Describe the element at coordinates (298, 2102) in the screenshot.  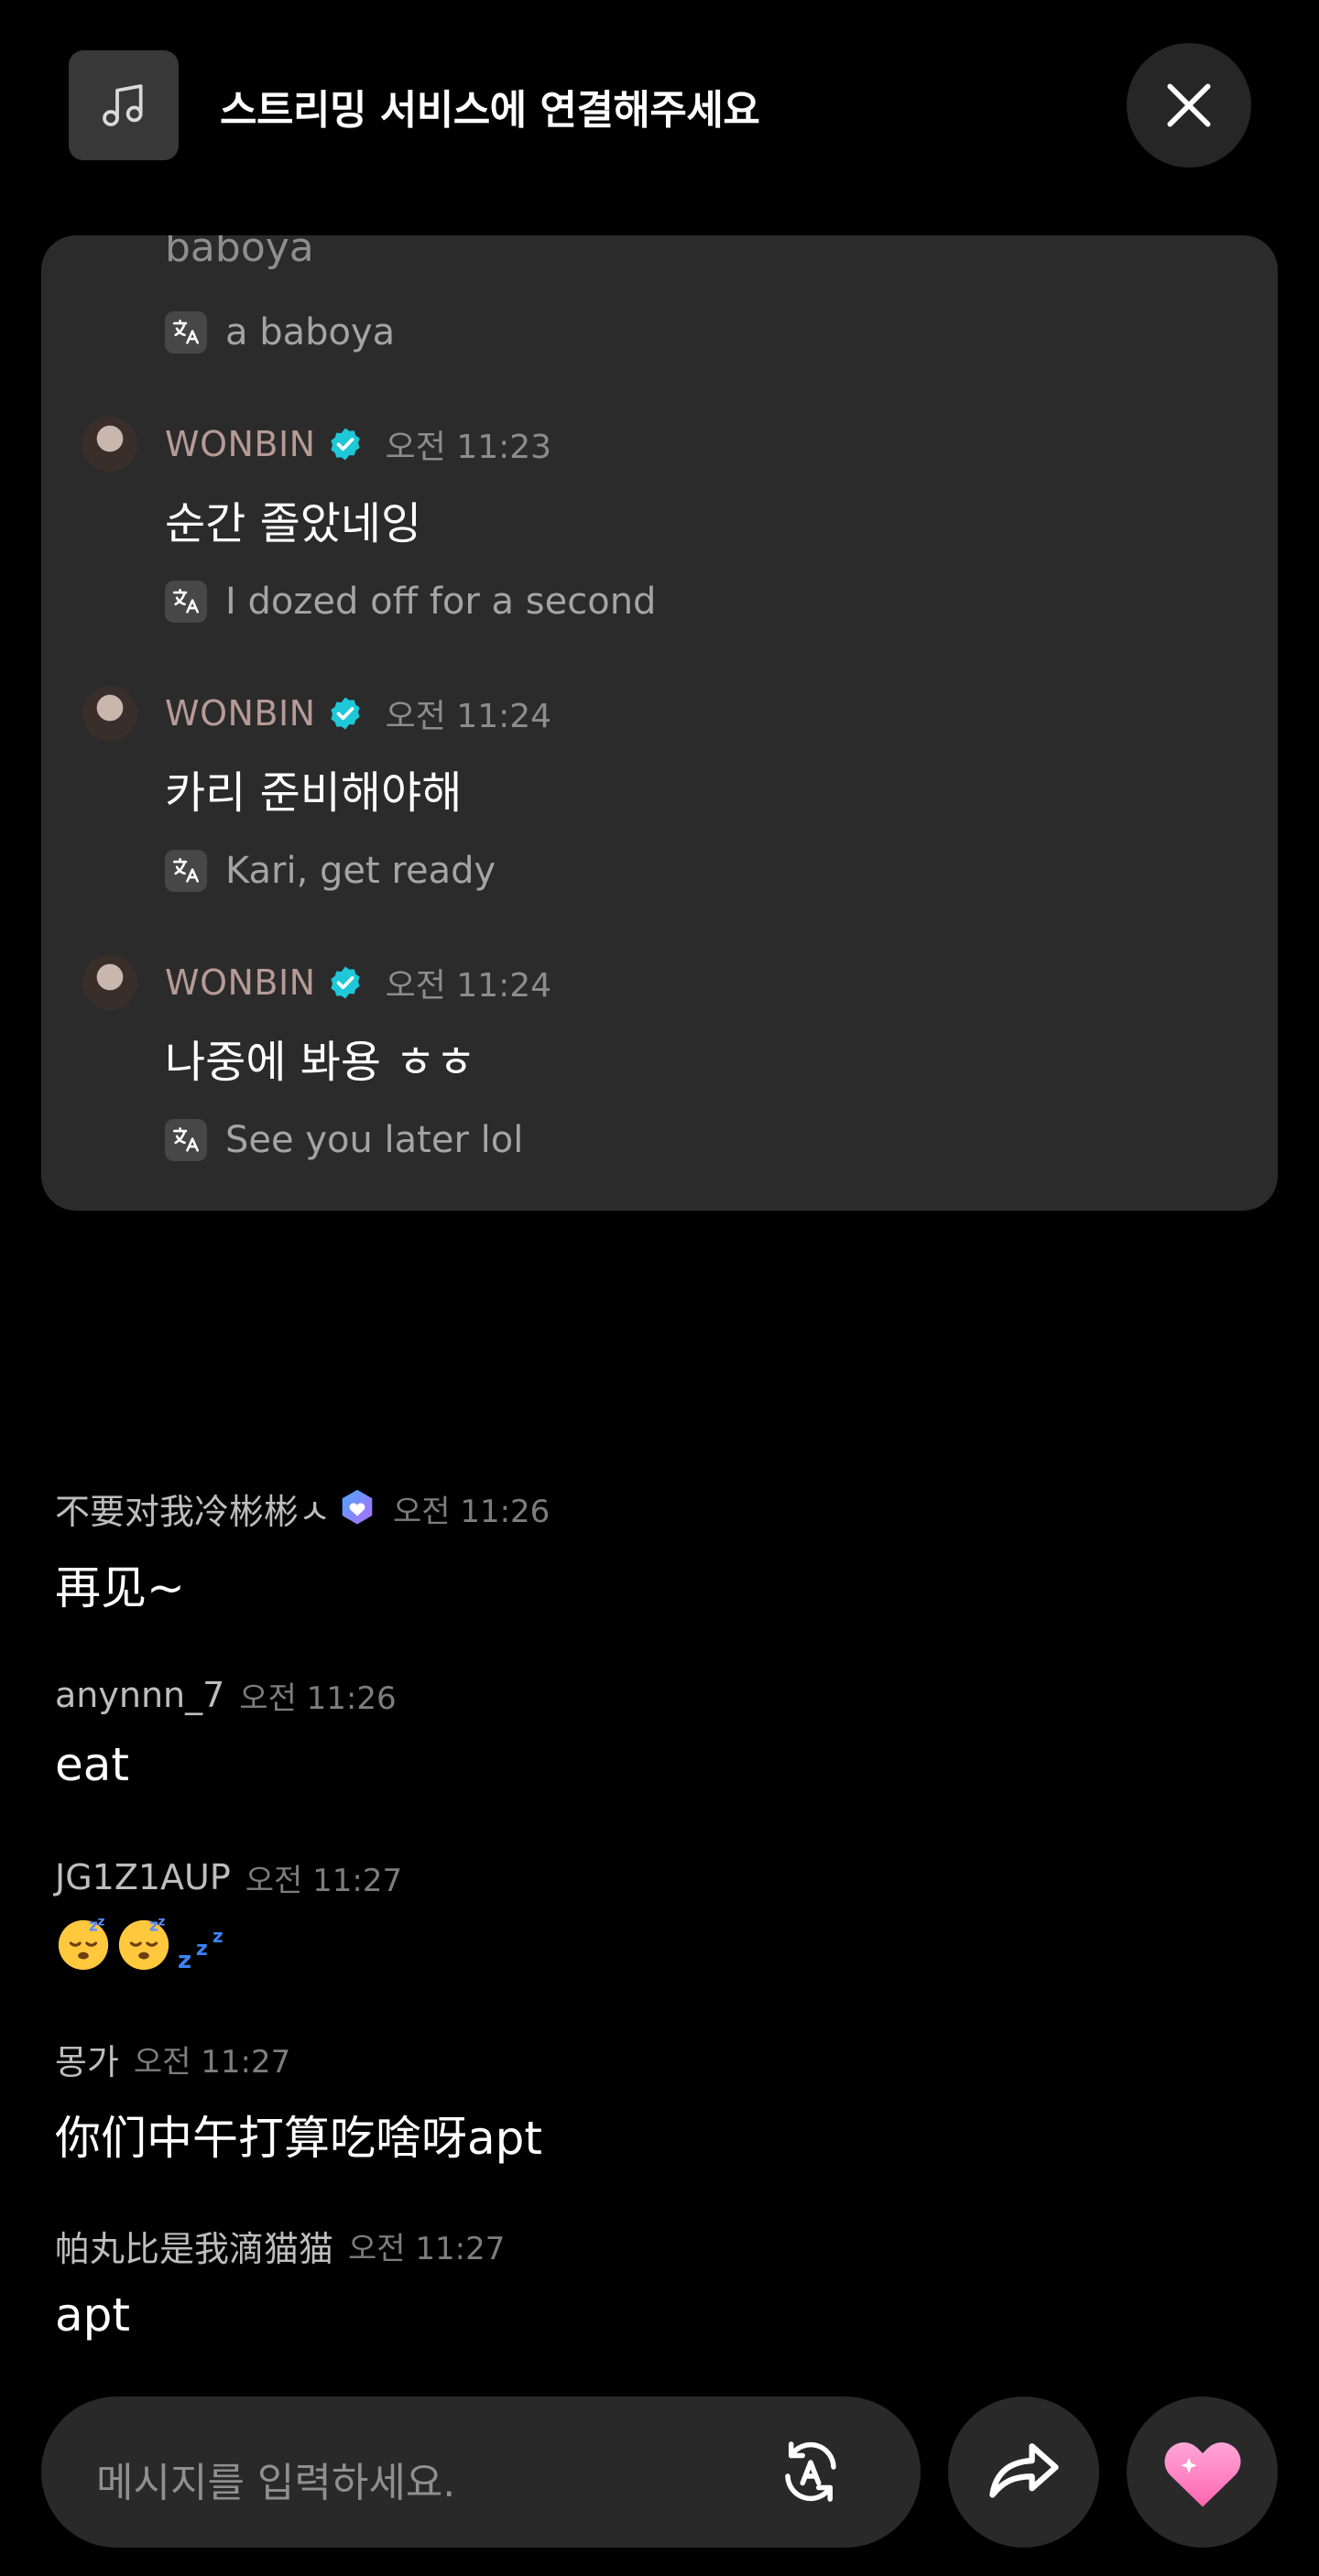
I see `chat-message: 몽가 오전 11:27 你们中午打算吃啥呀apt` at that location.